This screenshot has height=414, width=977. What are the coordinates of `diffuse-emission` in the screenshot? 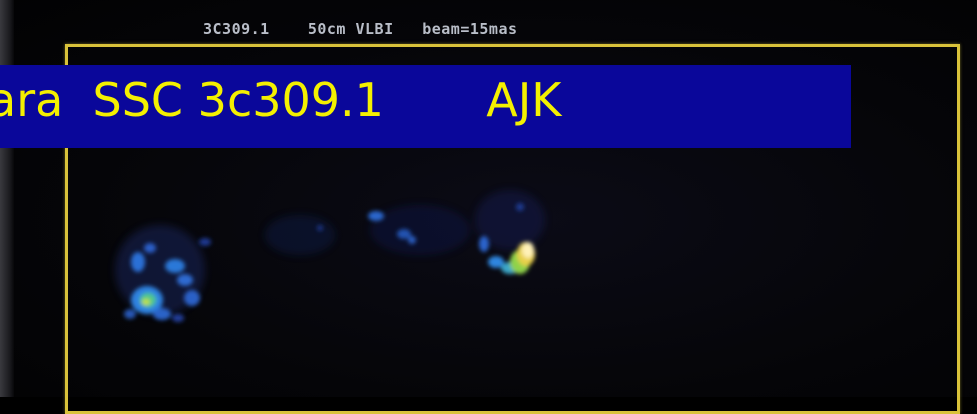 It's located at (330, 252).